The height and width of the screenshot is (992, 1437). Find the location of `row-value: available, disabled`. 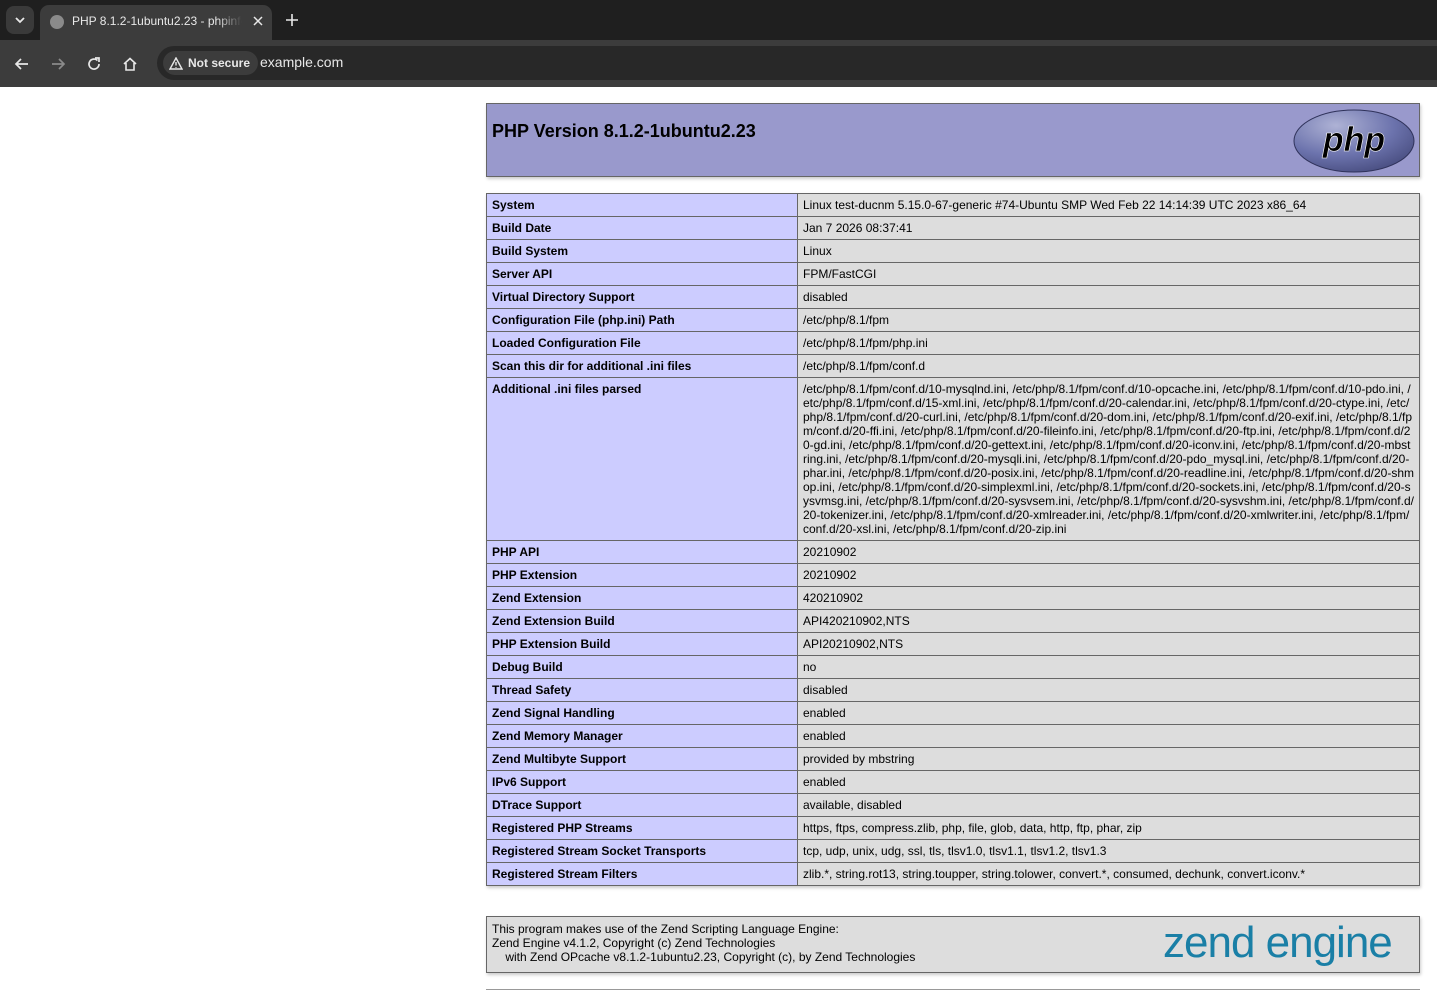

row-value: available, disabled is located at coordinates (1108, 805).